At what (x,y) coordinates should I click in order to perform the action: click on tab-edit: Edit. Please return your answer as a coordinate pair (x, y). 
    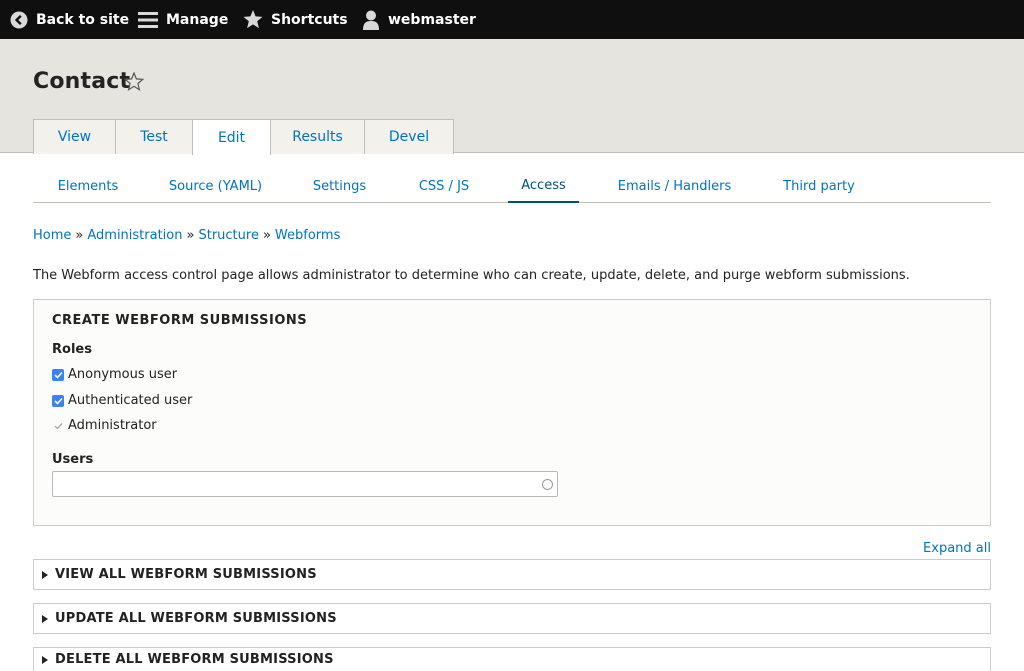
    Looking at the image, I should click on (231, 137).